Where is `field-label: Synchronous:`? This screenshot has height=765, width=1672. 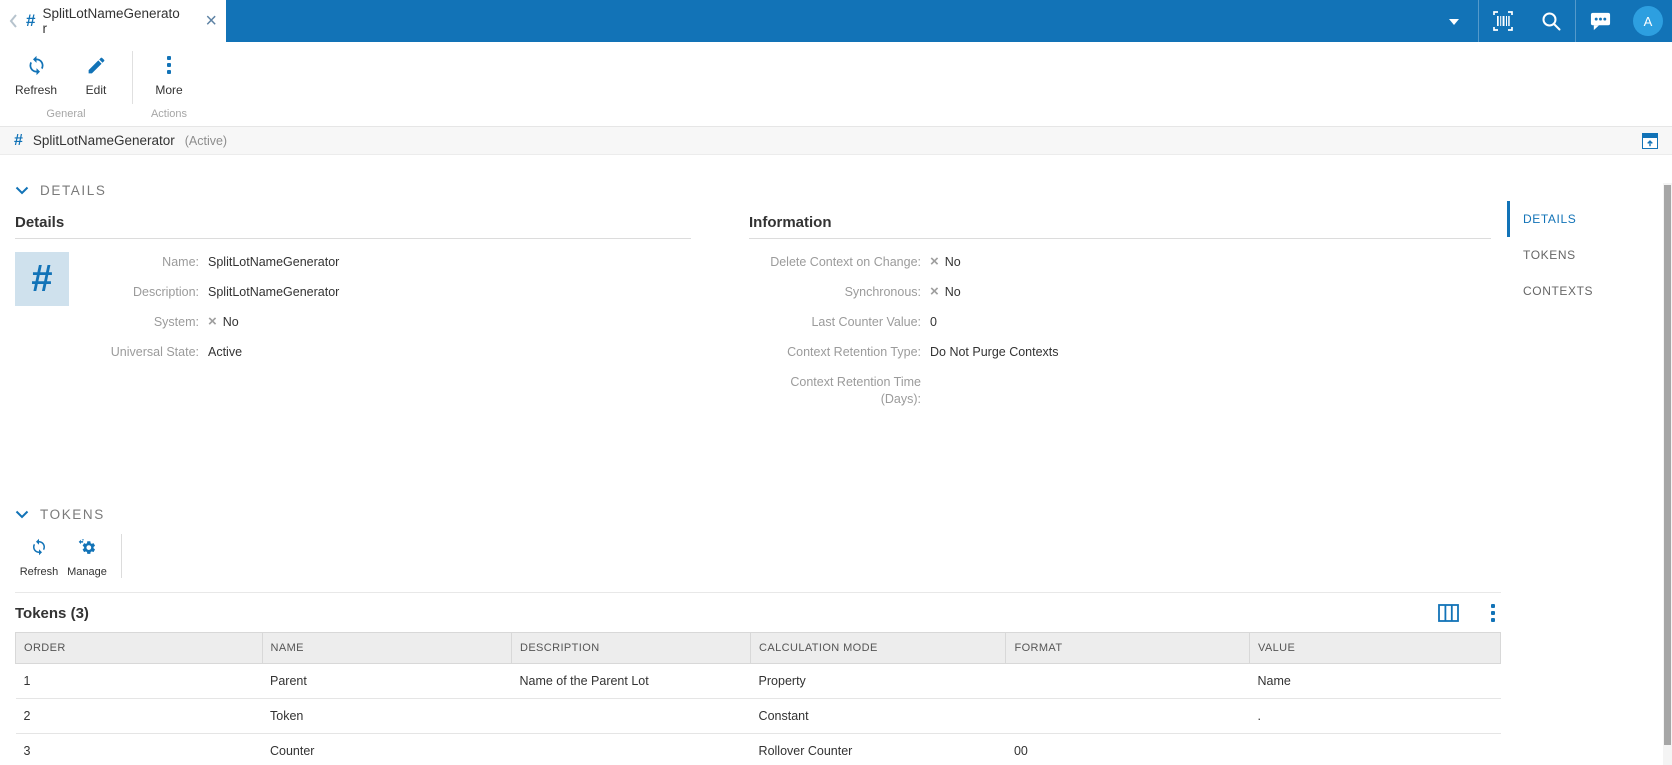 field-label: Synchronous: is located at coordinates (882, 292).